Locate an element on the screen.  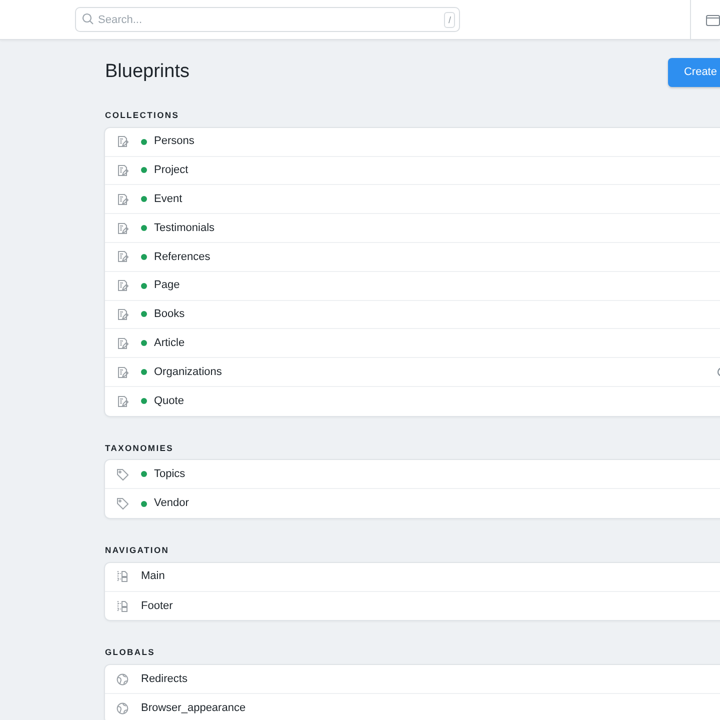
list-row: Redirects is located at coordinates (412, 679).